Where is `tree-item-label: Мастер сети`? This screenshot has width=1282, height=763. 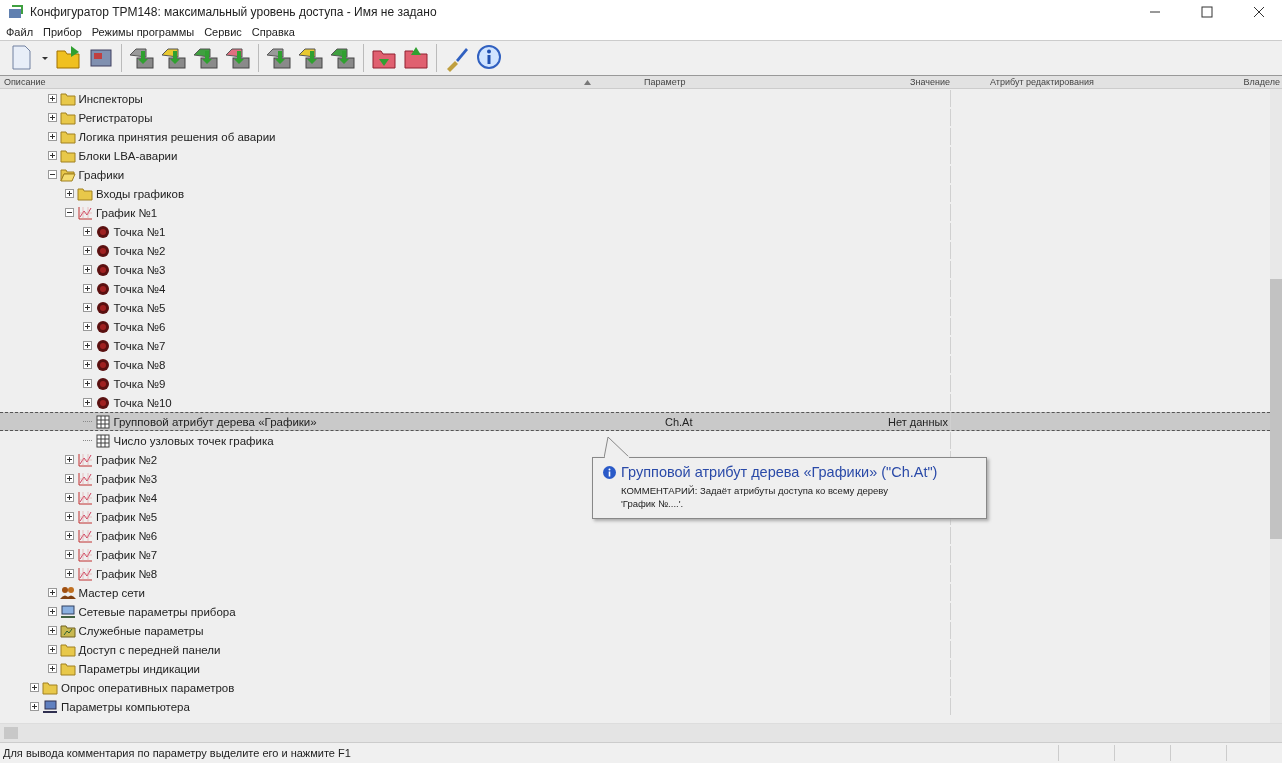 tree-item-label: Мастер сети is located at coordinates (111, 592).